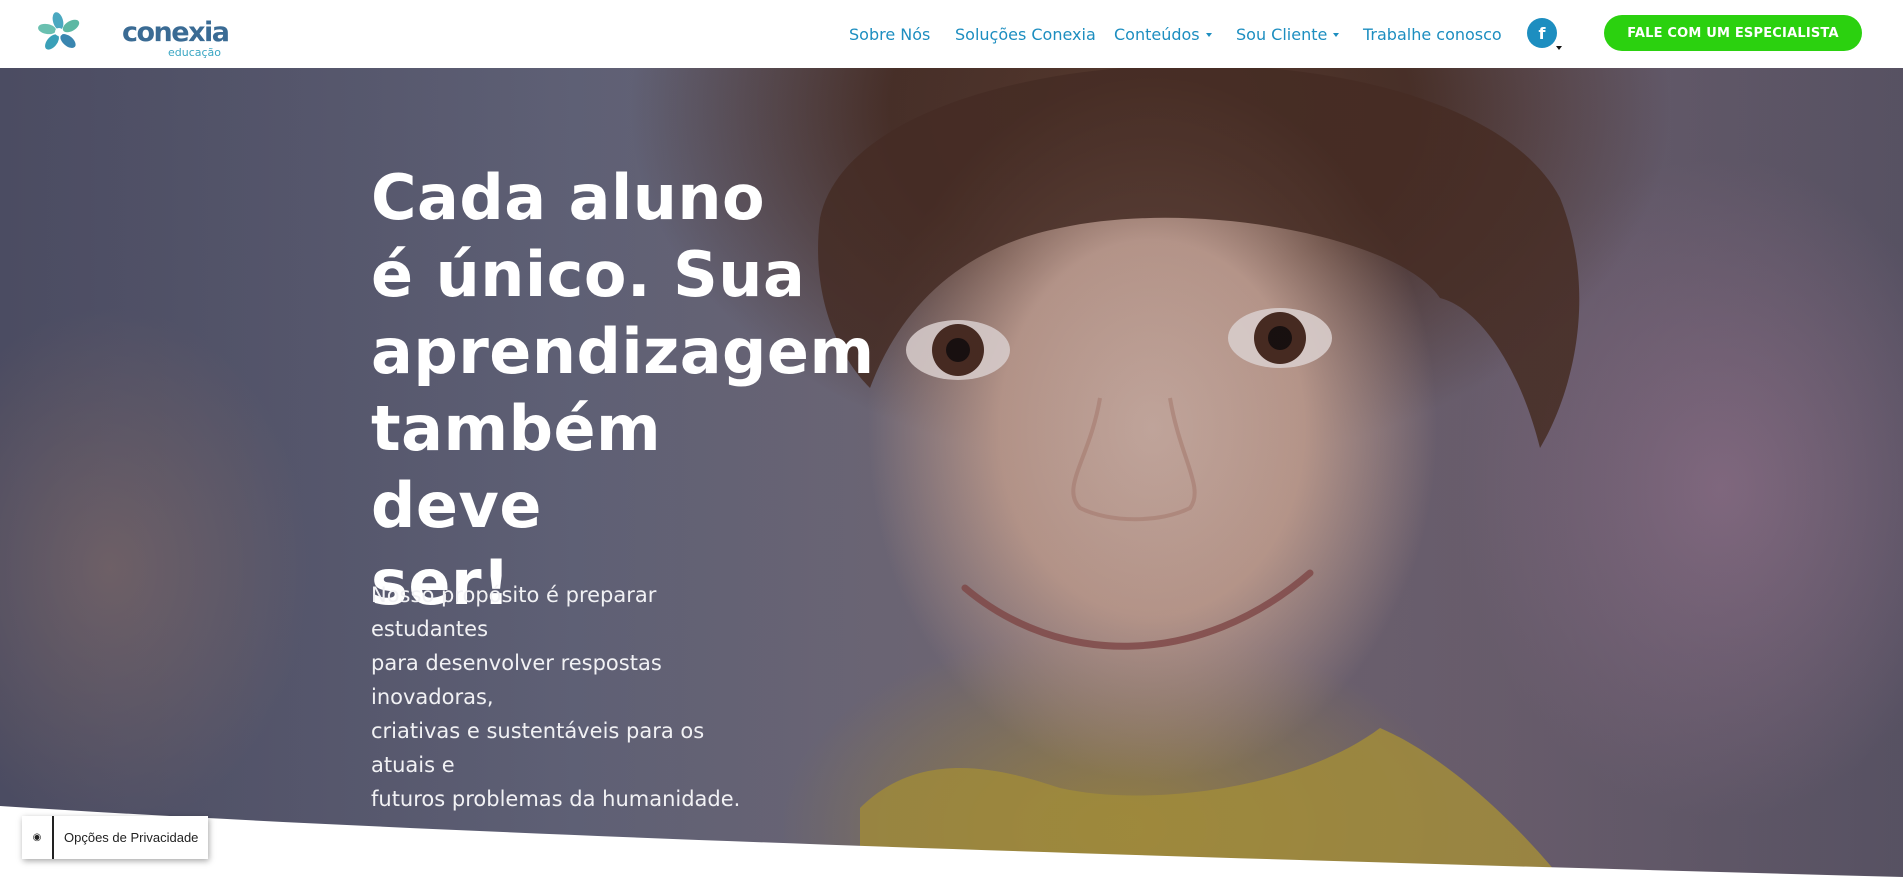 This screenshot has height=877, width=1903. What do you see at coordinates (59, 31) in the screenshot?
I see `conexia-flower-icon` at bounding box center [59, 31].